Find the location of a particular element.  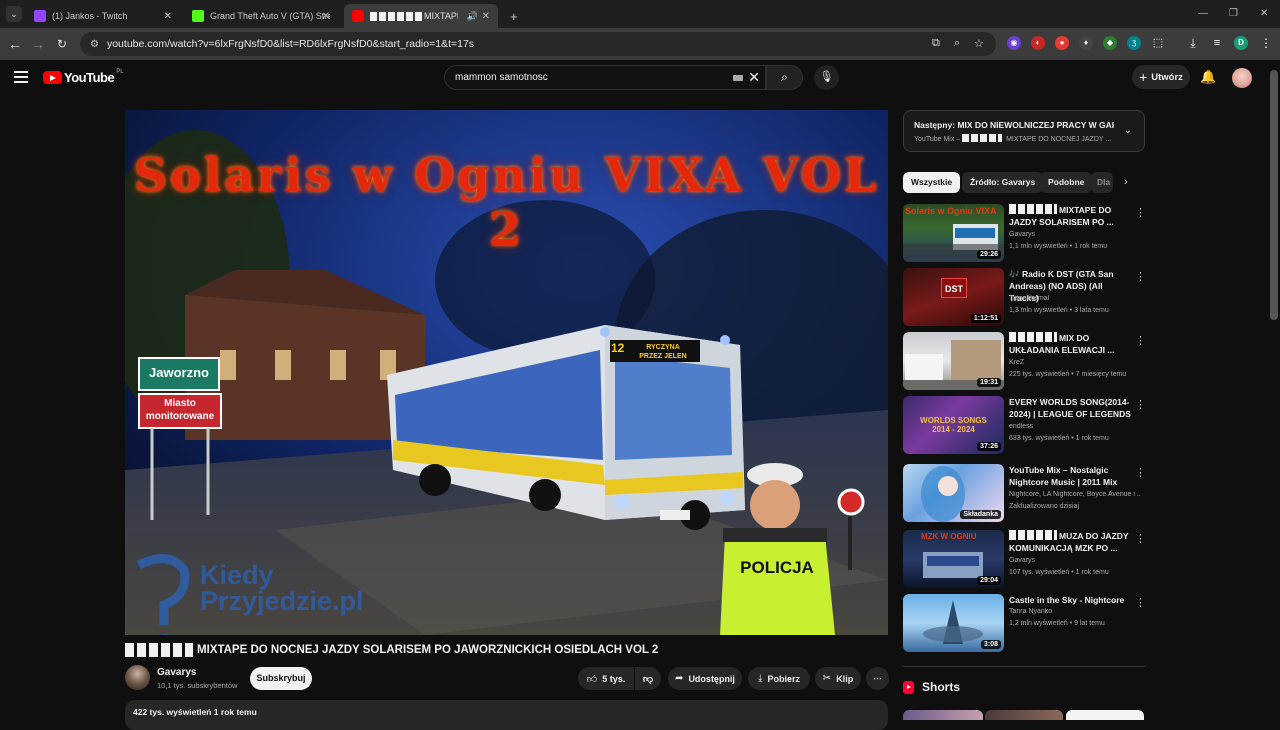

extensions-puzzle-icon: ⬚ is located at coordinates (1158, 43).